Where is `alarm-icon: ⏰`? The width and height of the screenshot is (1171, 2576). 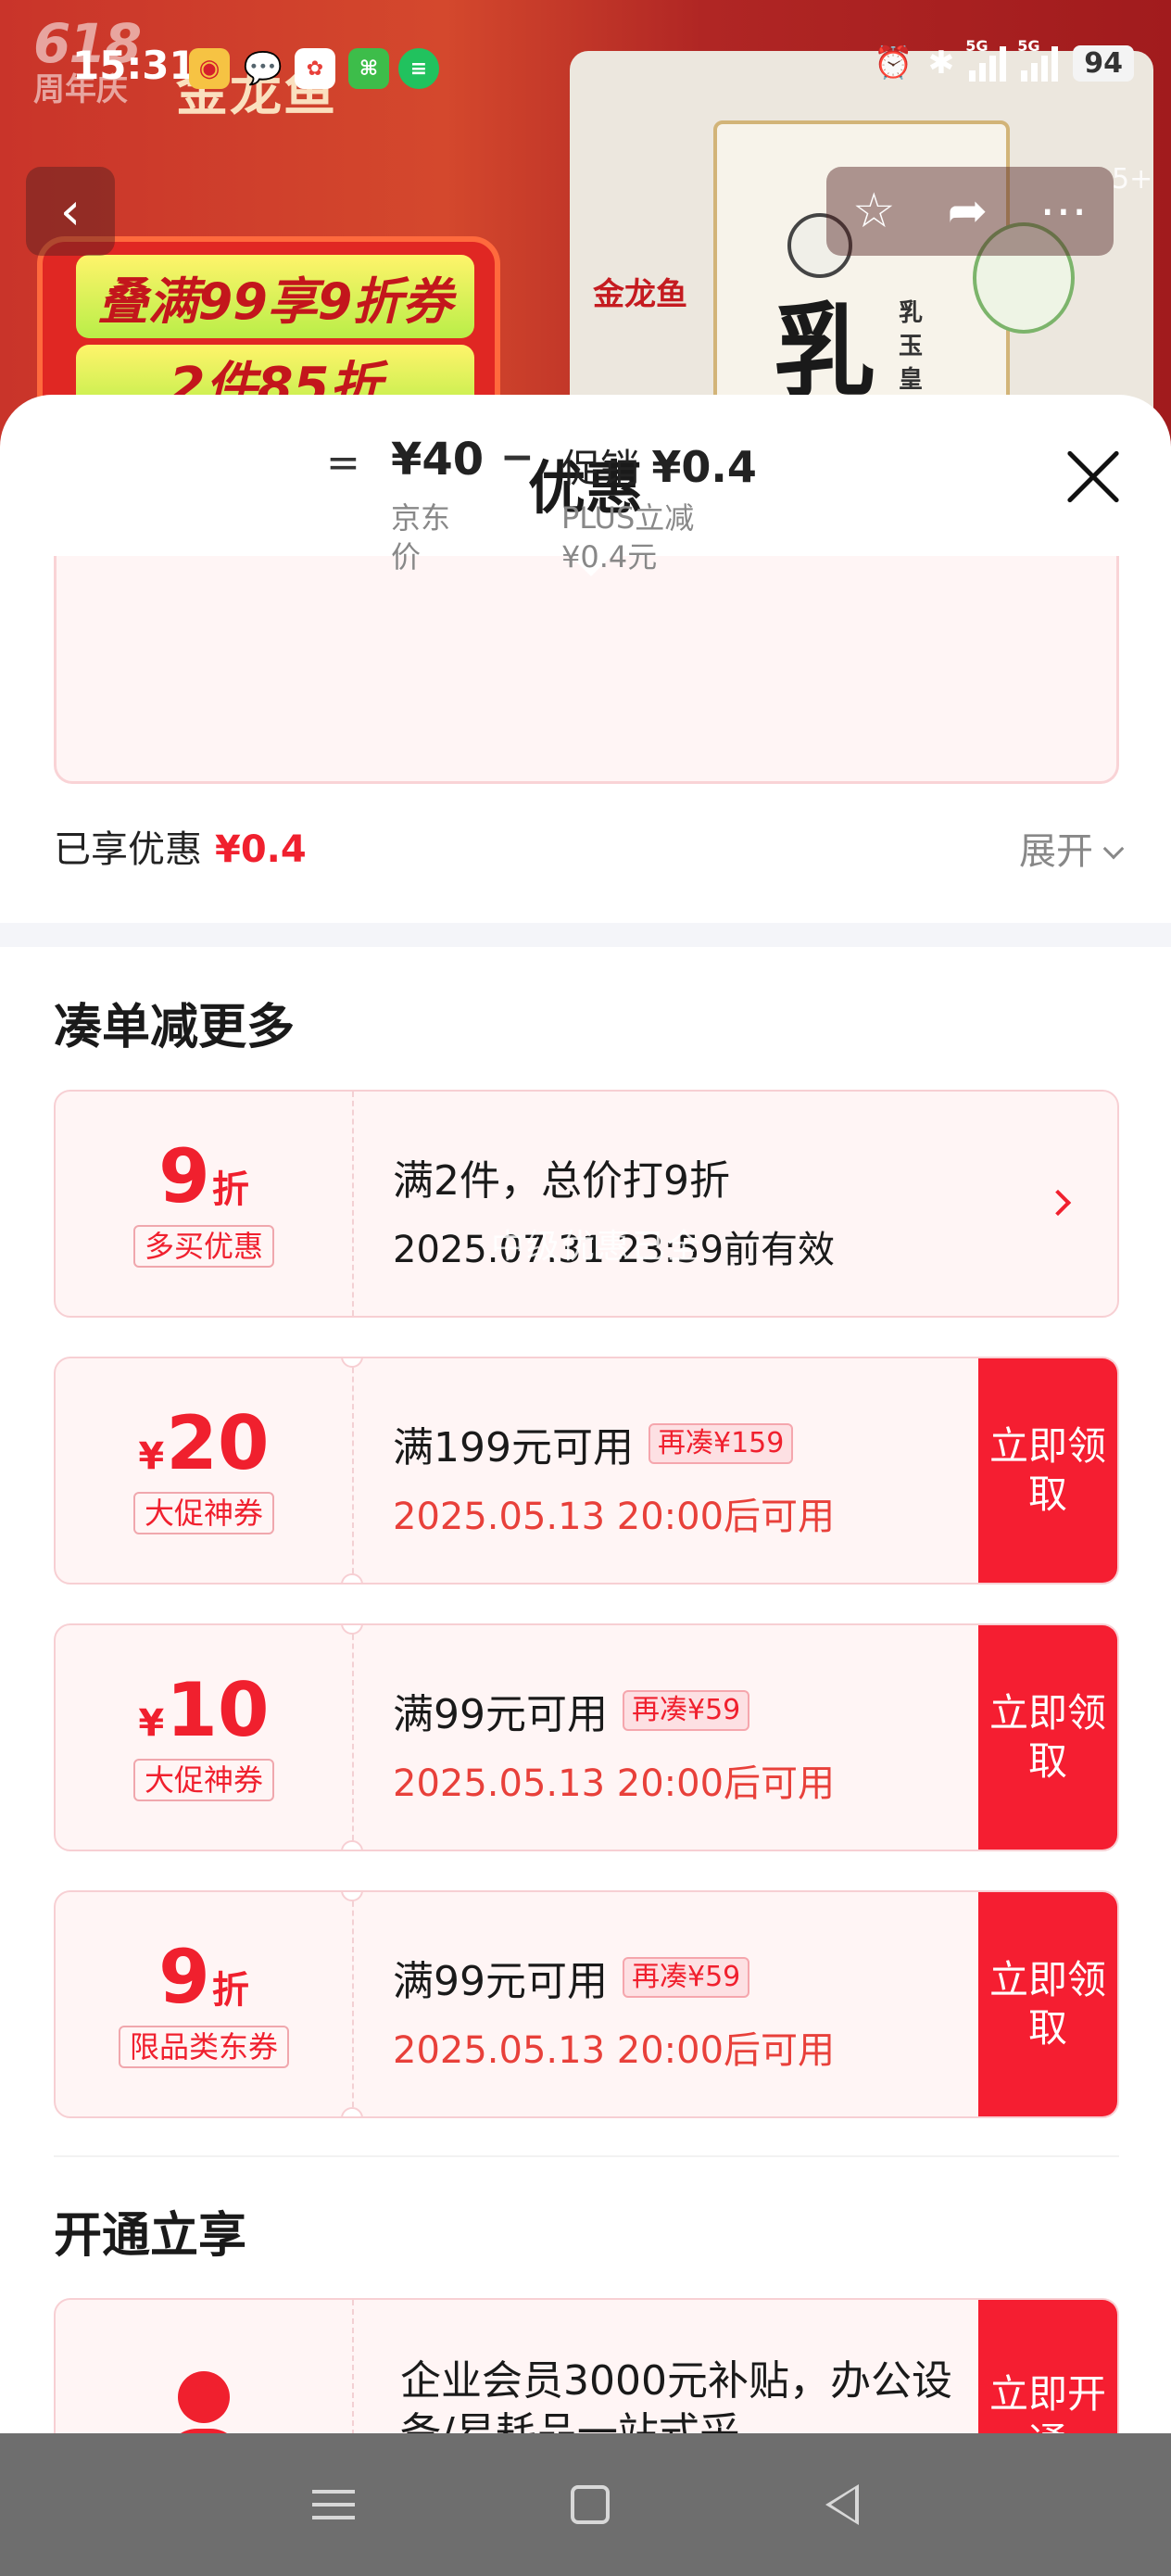
alarm-icon: ⏰ is located at coordinates (894, 63).